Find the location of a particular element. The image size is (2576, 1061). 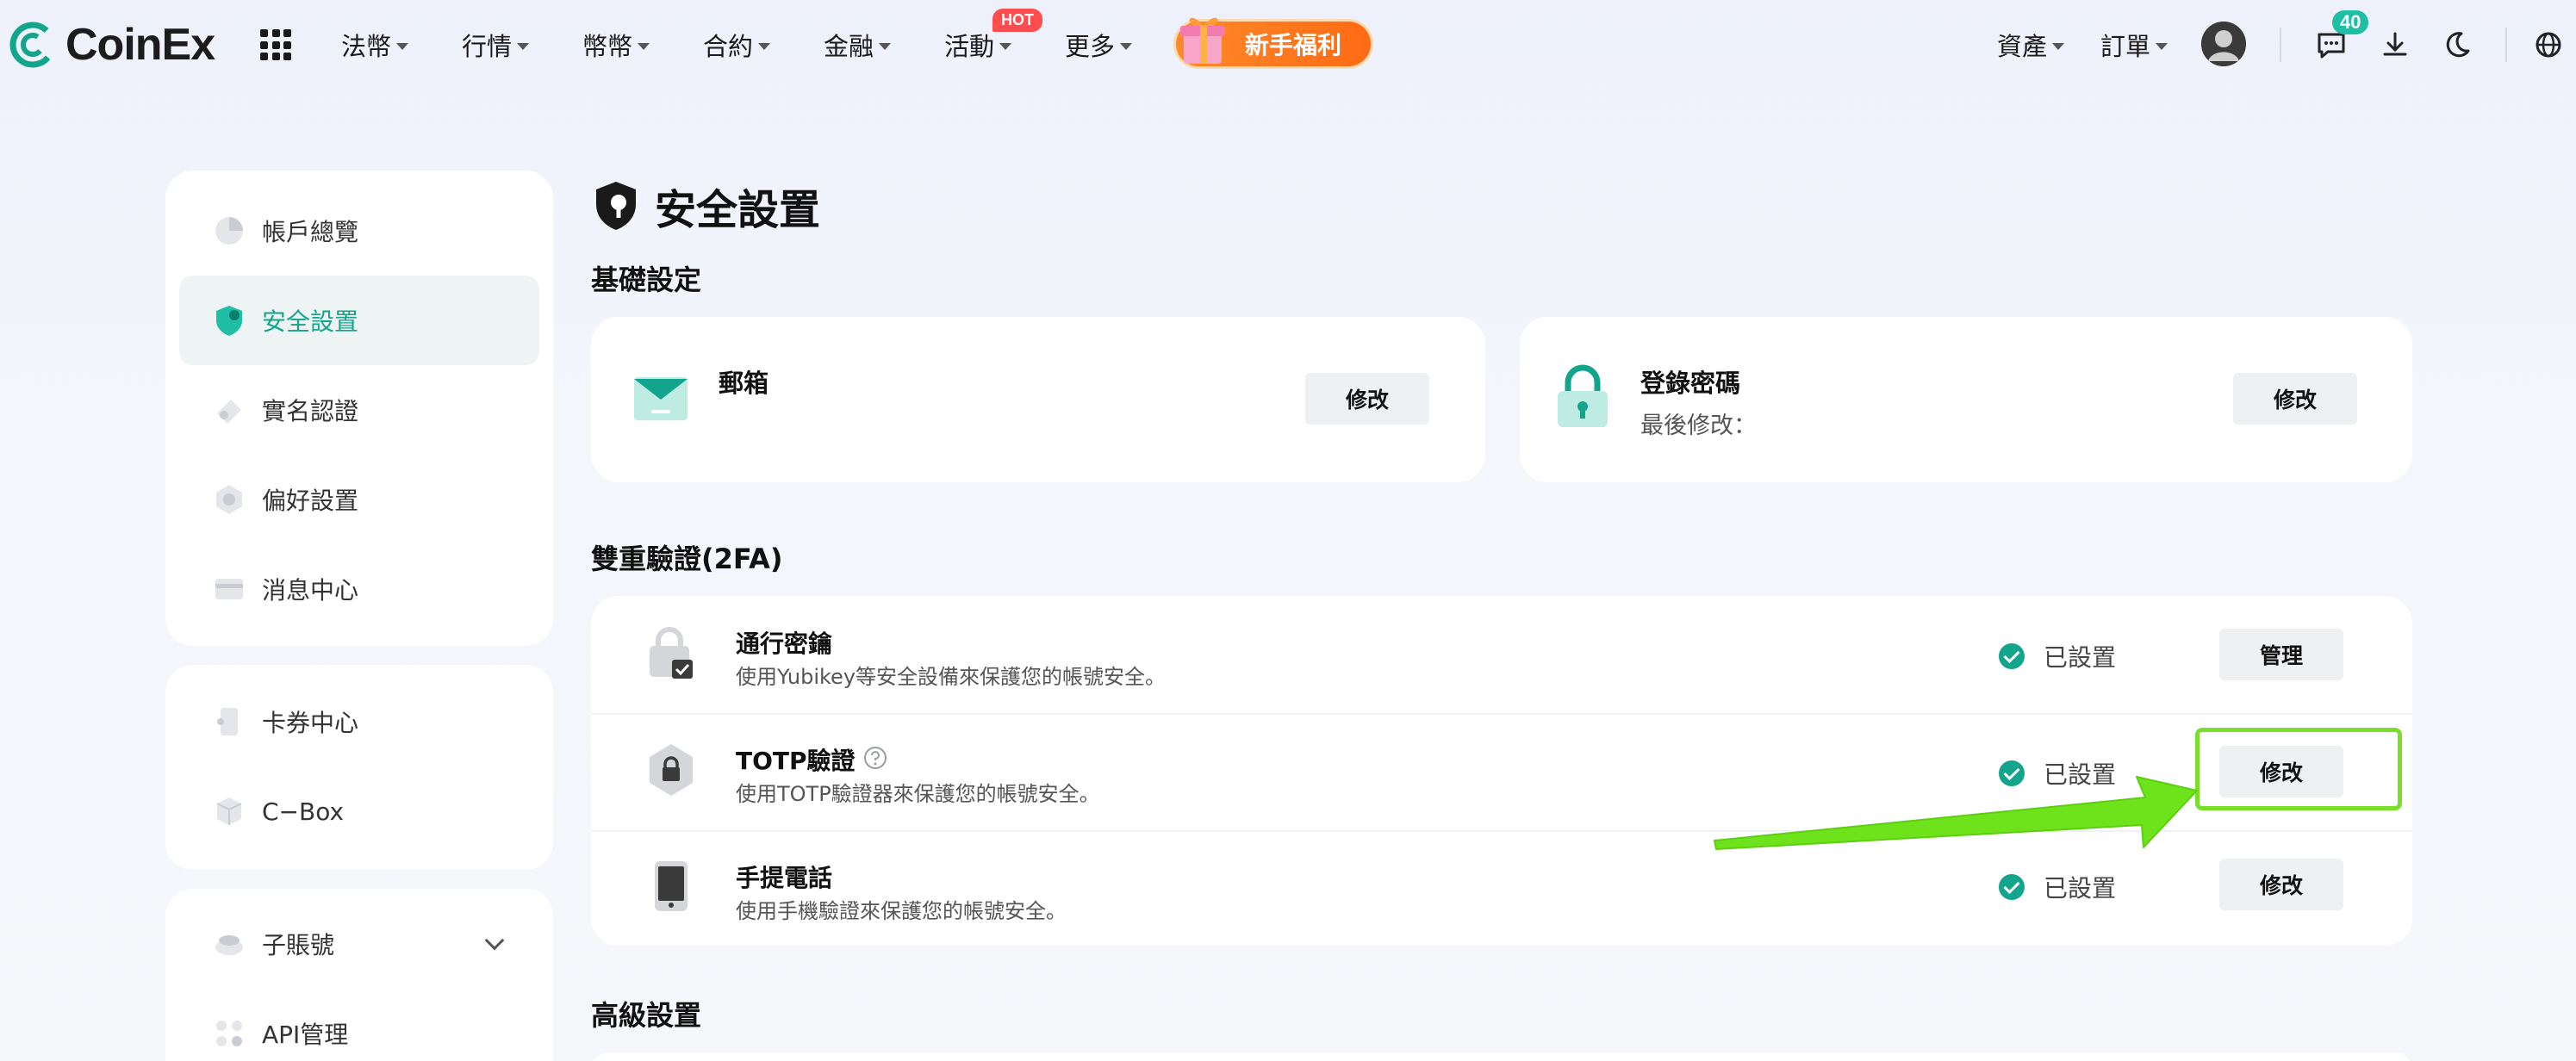

email-title: 郵箱 is located at coordinates (744, 383).